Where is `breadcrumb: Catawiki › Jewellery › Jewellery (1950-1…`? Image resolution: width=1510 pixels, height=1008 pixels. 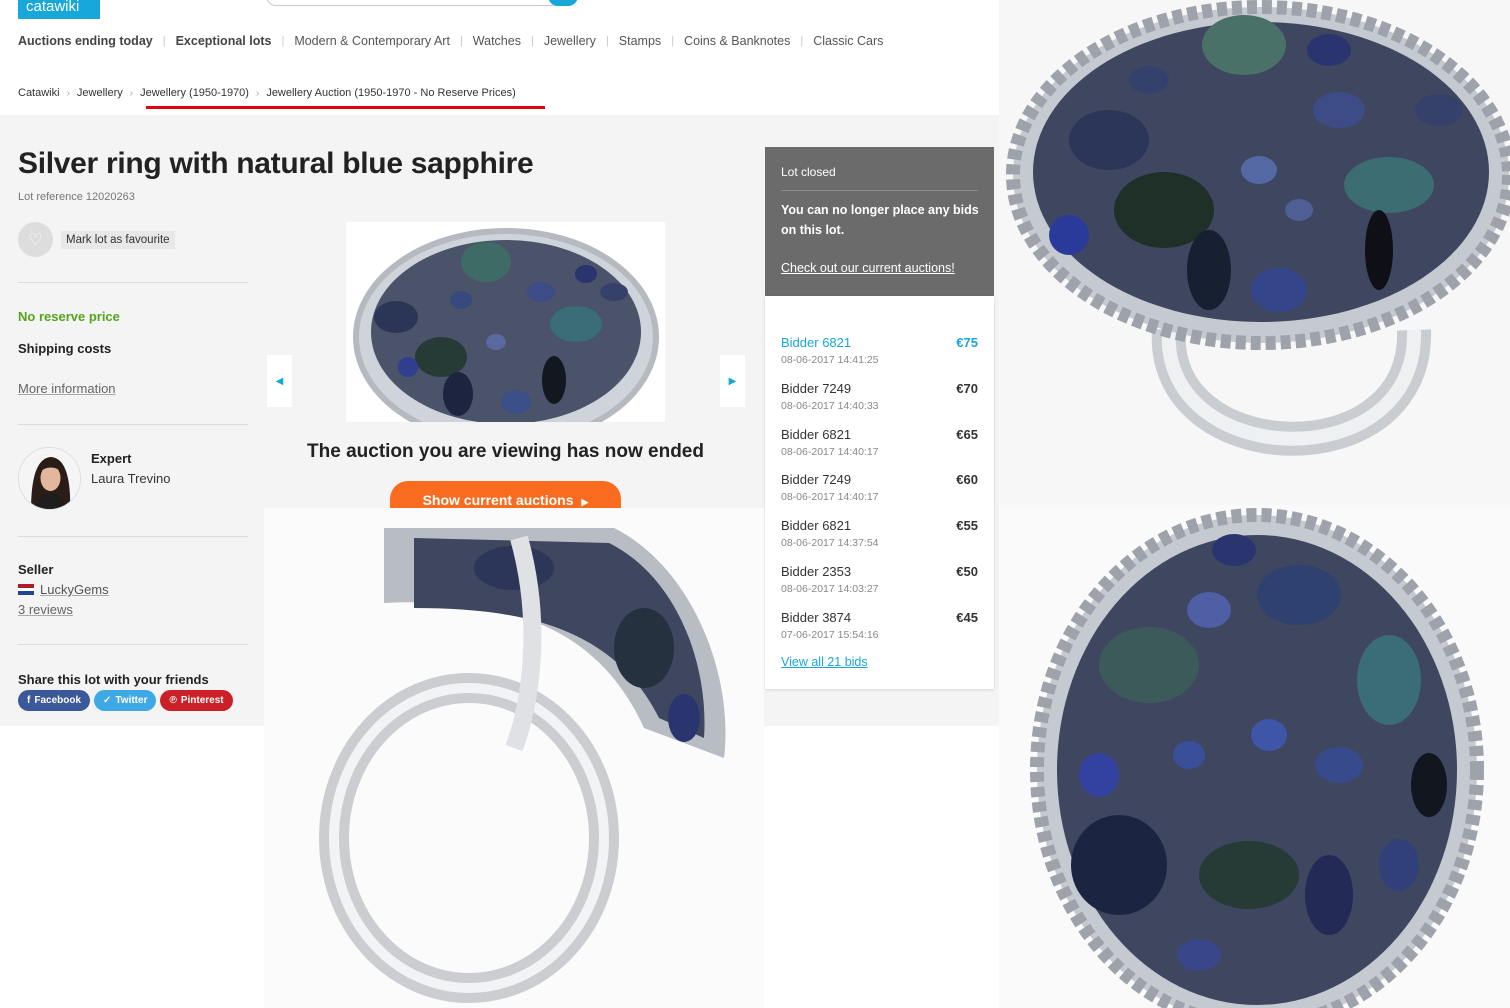 breadcrumb: Catawiki › Jewellery › Jewellery (1950-1… is located at coordinates (267, 93).